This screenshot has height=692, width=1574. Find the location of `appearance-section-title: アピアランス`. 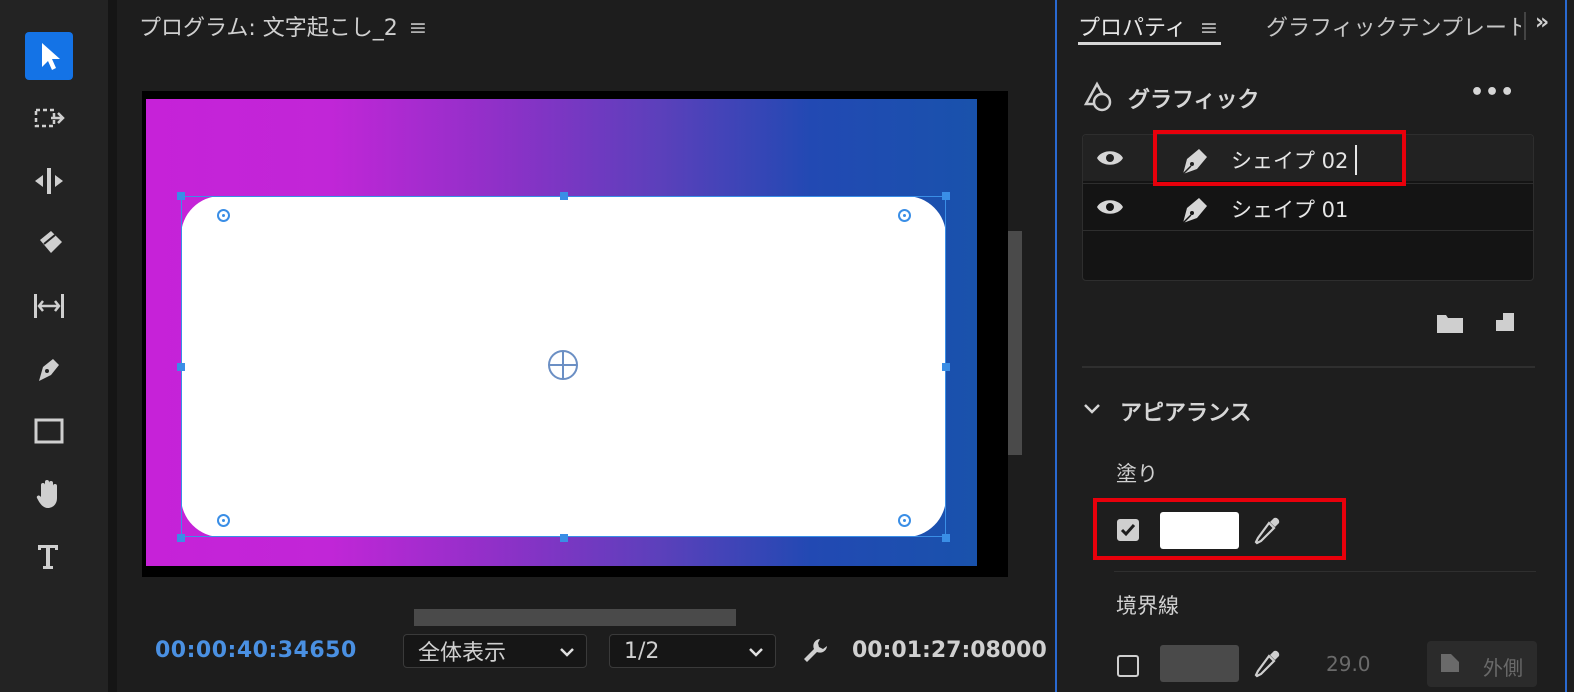

appearance-section-title: アピアランス is located at coordinates (1186, 411).